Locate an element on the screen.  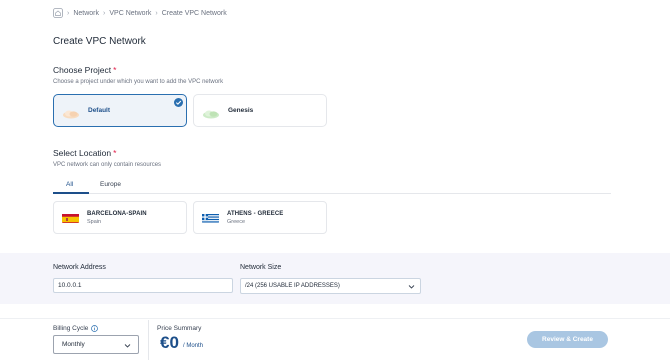
spain-flag-icon is located at coordinates (70, 217).